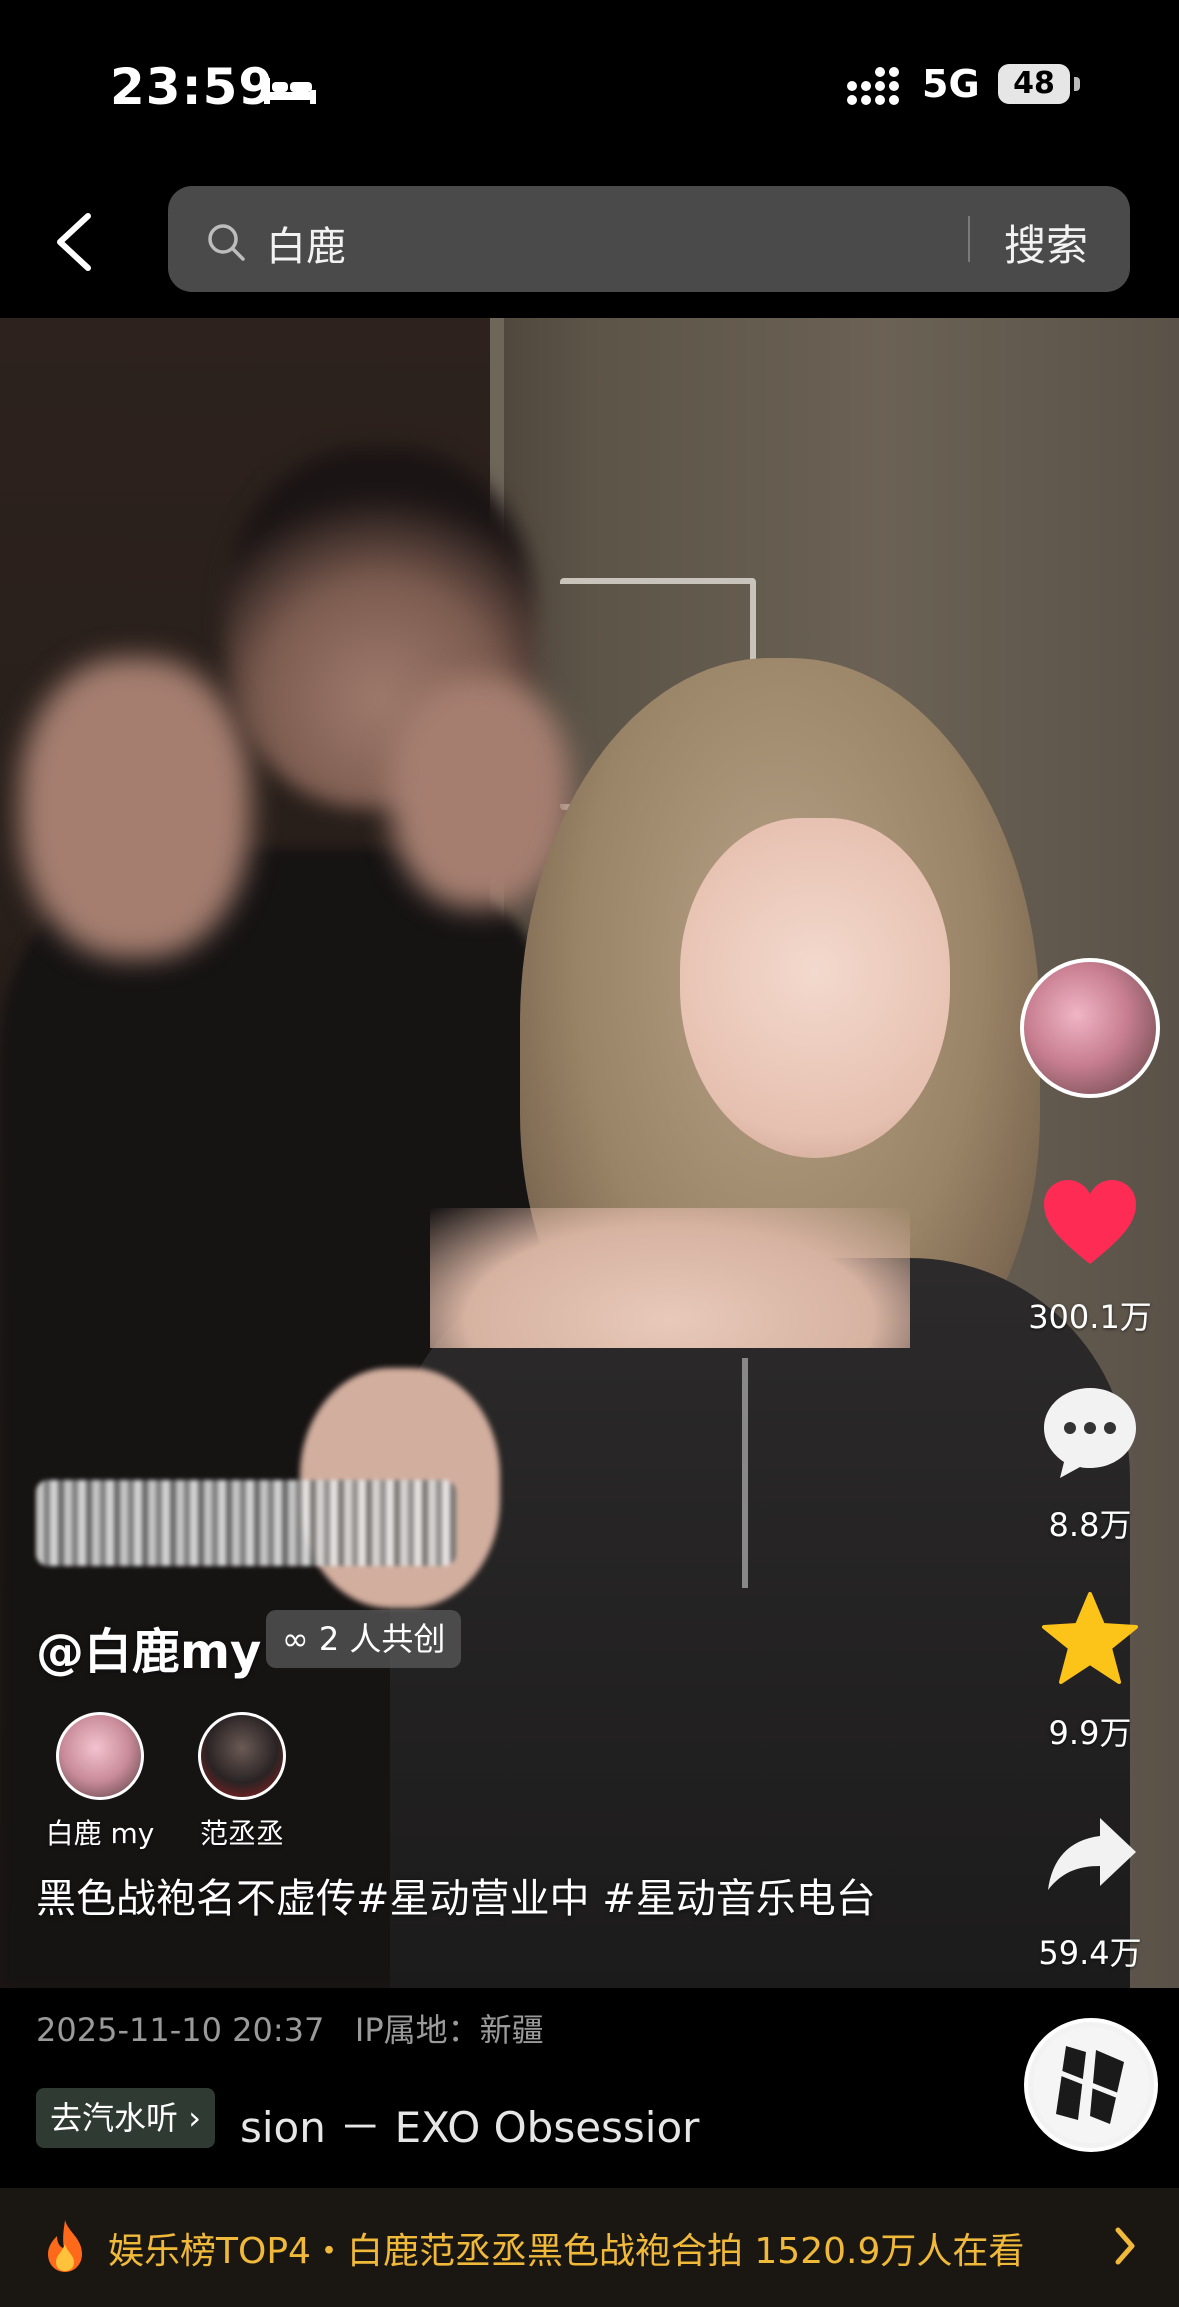 This screenshot has width=1179, height=2307. Describe the element at coordinates (180, 2030) in the screenshot. I see `post-datetime: 2025-11-10 20:37` at that location.